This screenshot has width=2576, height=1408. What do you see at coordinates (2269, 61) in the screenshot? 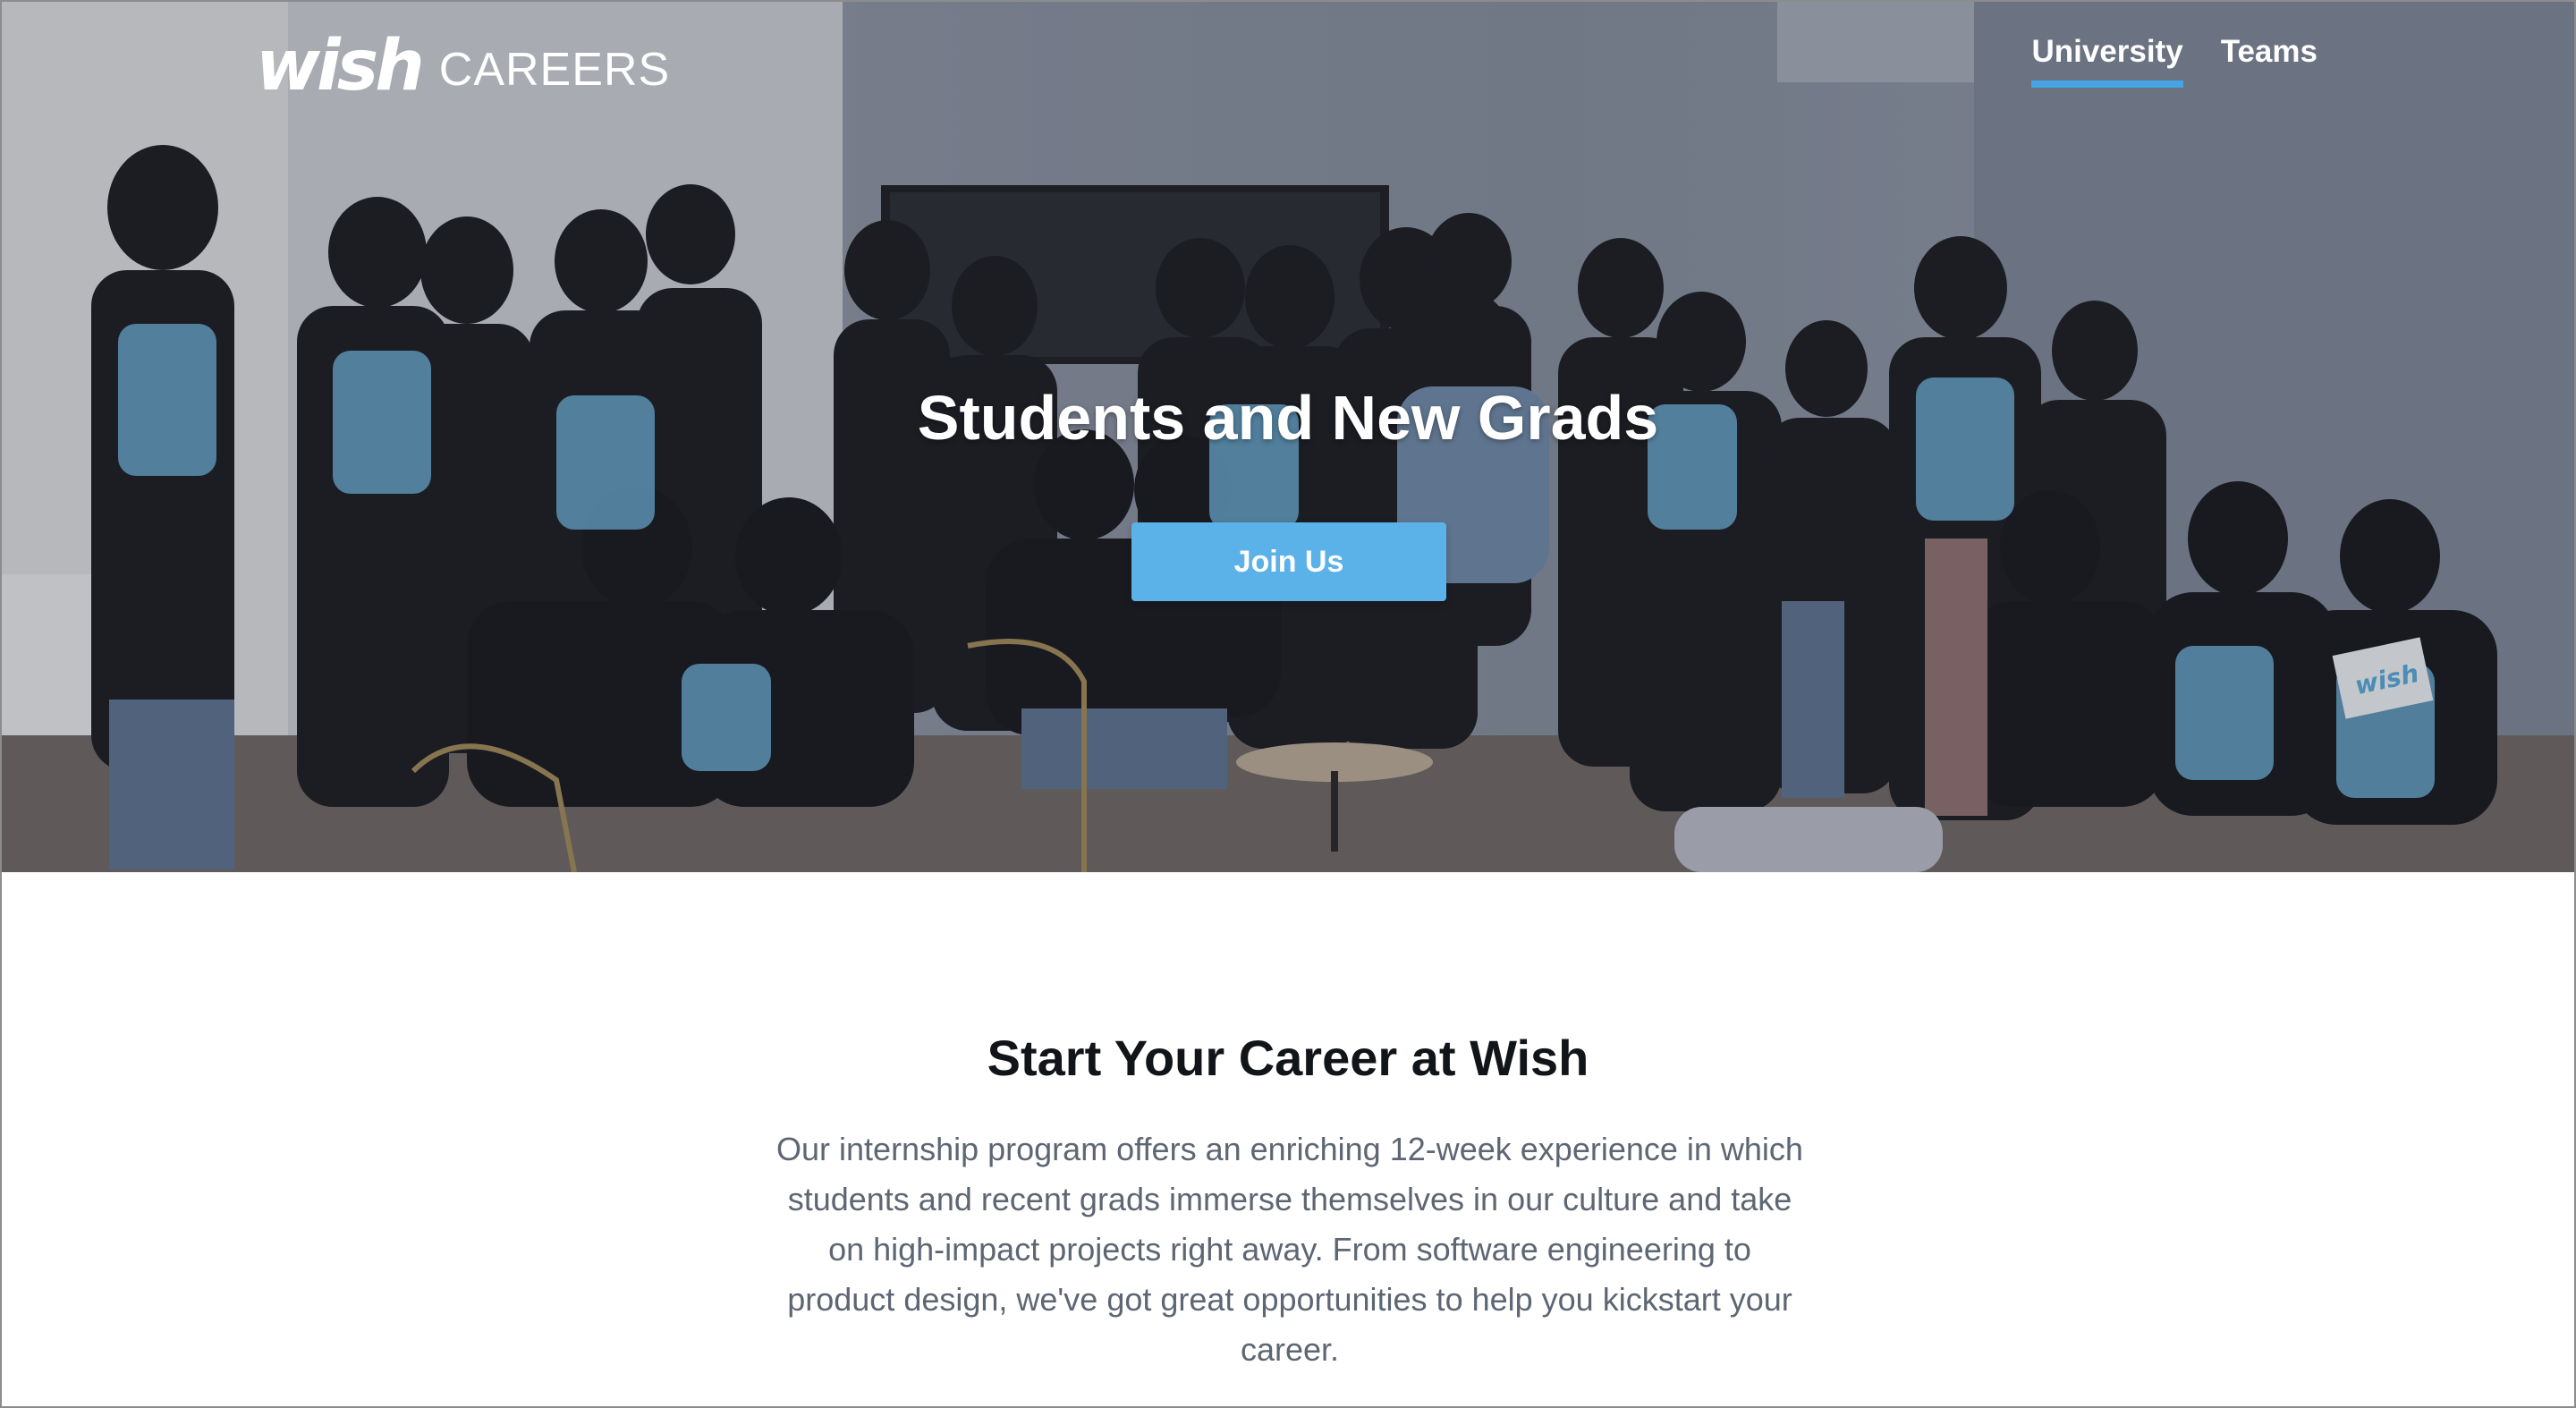
I see `nav-teams: Teams` at bounding box center [2269, 61].